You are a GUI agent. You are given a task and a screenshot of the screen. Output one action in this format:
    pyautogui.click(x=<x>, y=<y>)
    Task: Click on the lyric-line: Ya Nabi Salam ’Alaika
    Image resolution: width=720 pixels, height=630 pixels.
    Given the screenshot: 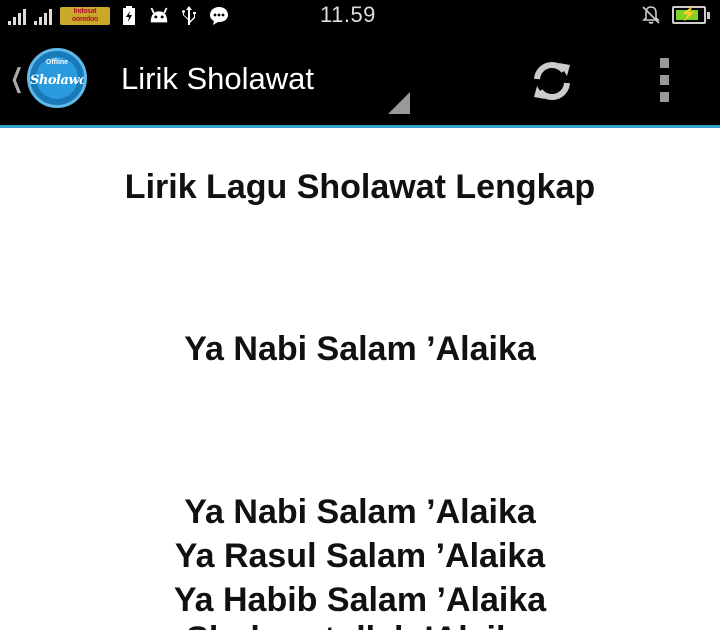 What is the action you would take?
    pyautogui.click(x=360, y=512)
    